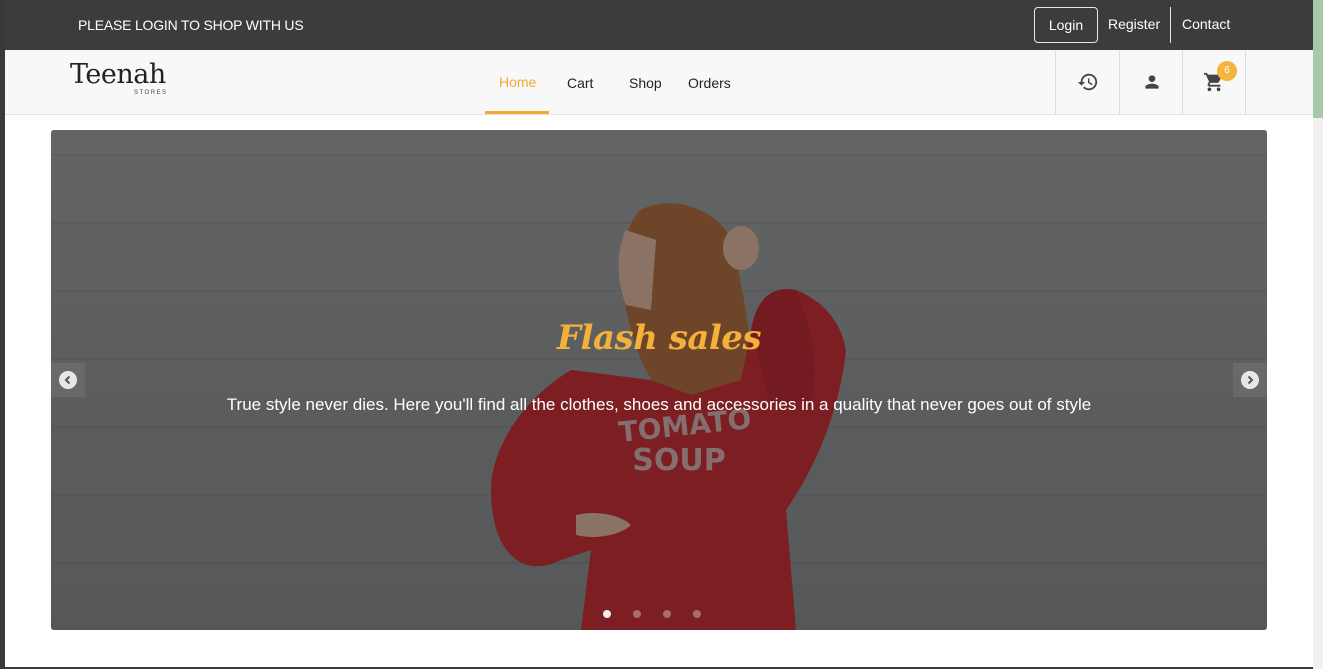  What do you see at coordinates (1214, 82) in the screenshot?
I see `cart-button: 6` at bounding box center [1214, 82].